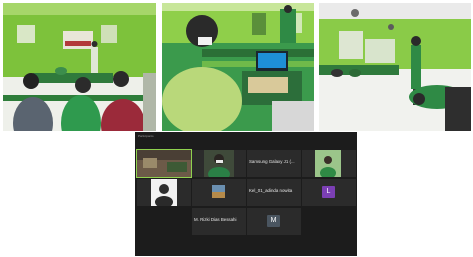 The height and width of the screenshot is (257, 473). I want to click on participant-tile-9: M. Rizki Dias Bessahi, so click(219, 221).